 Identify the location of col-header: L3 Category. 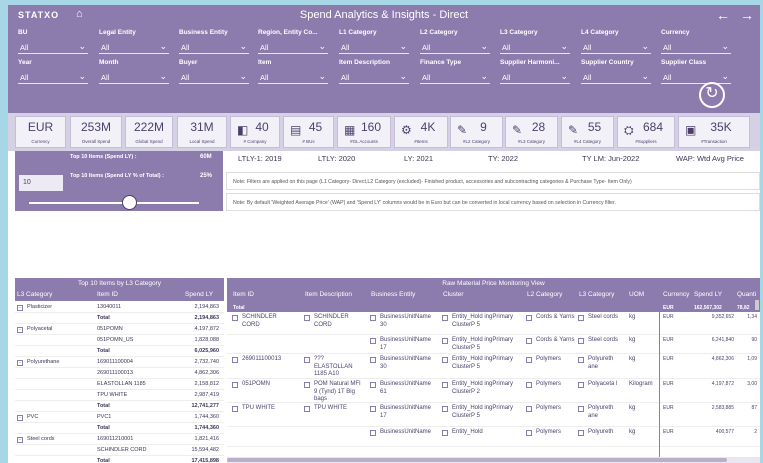
(596, 294).